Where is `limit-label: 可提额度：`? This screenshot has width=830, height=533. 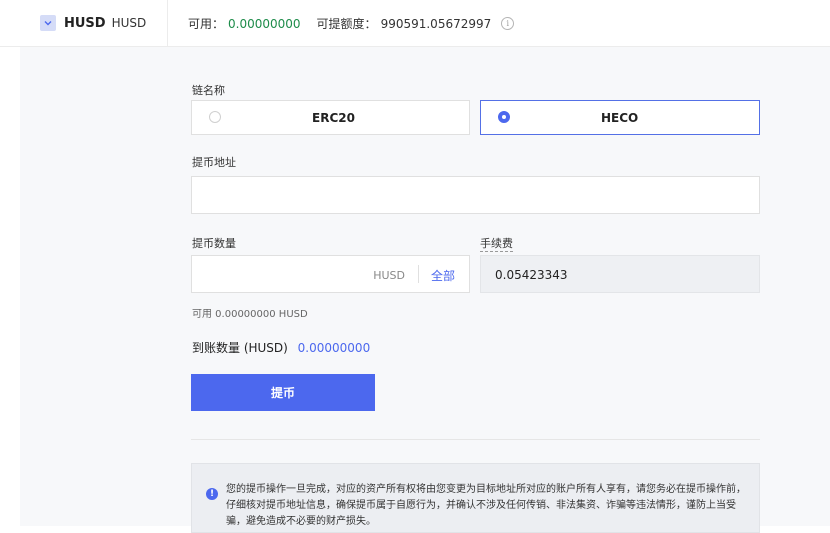
limit-label: 可提额度： is located at coordinates (346, 24).